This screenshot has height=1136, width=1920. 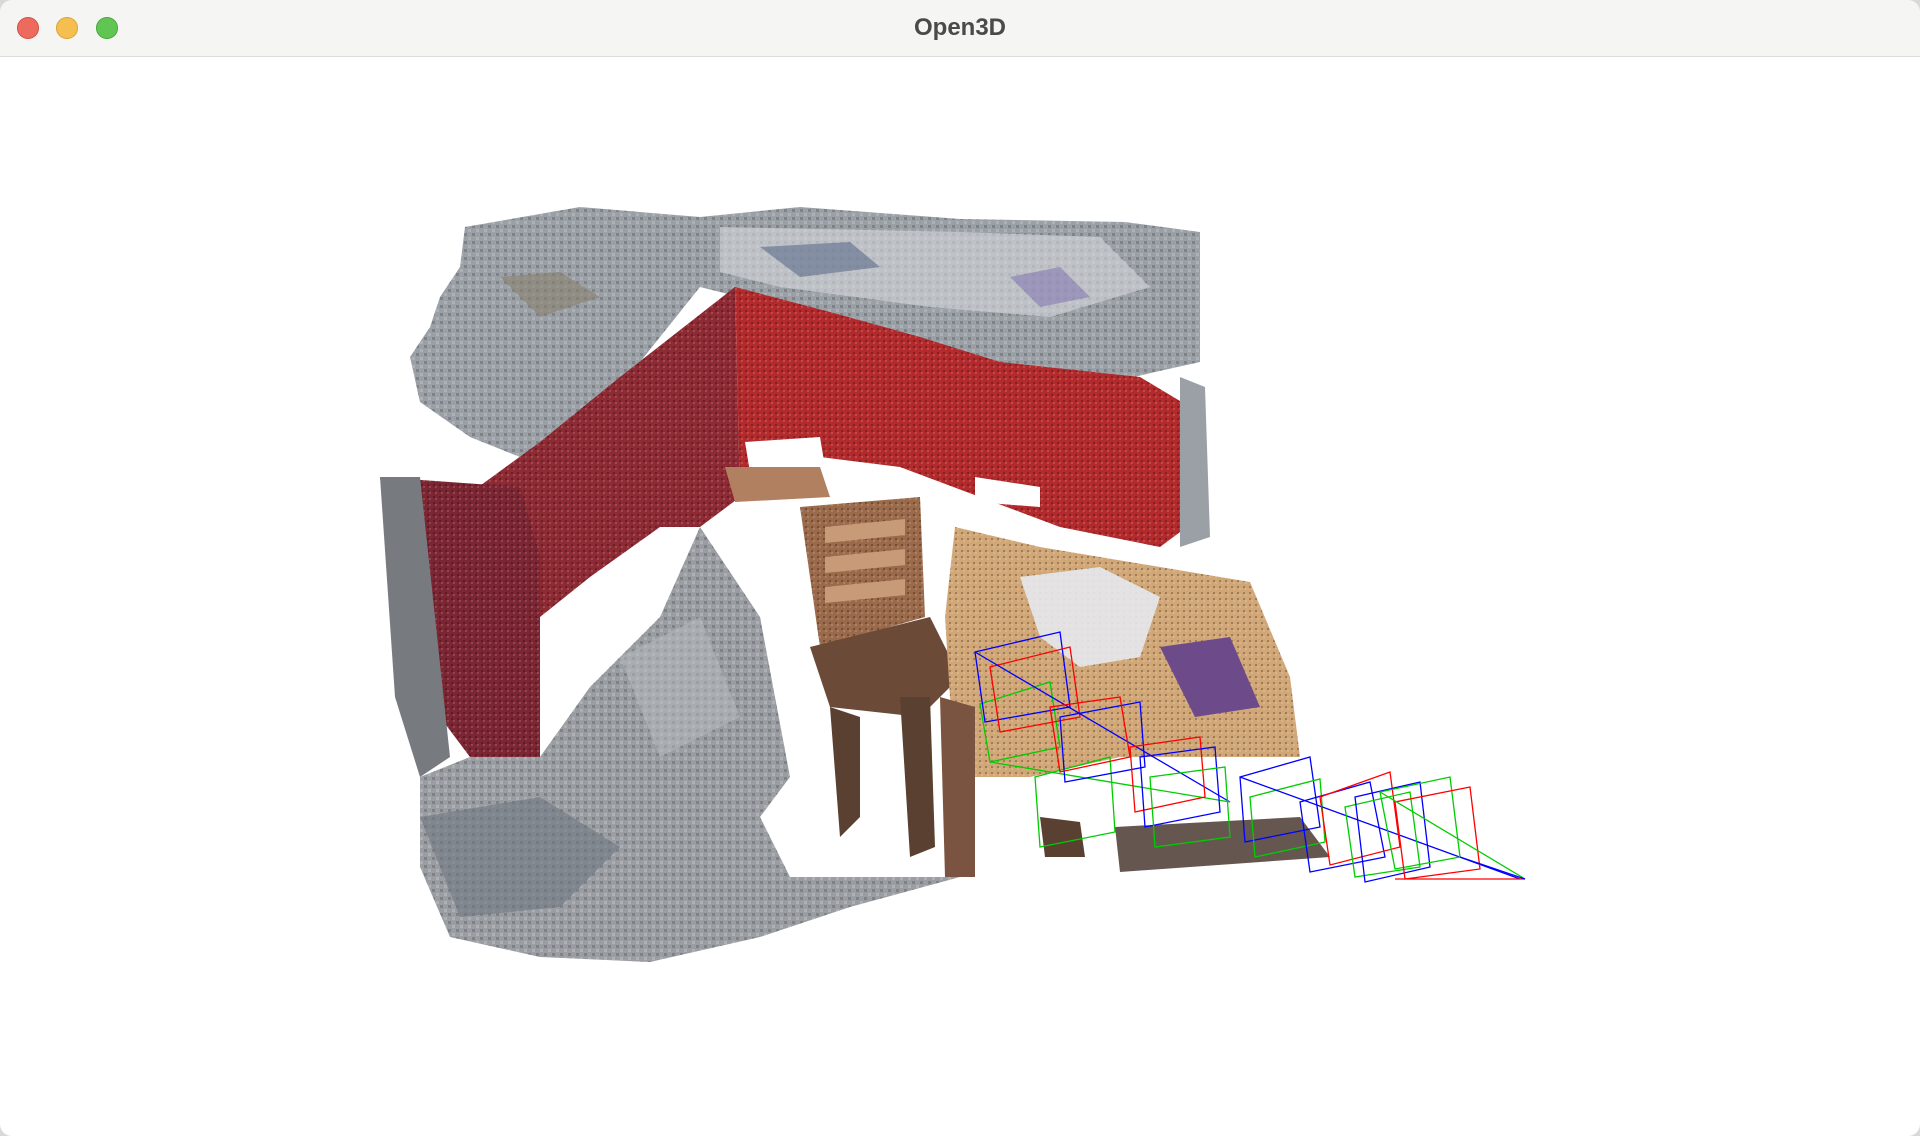 I want to click on chair-points, so click(x=880, y=677).